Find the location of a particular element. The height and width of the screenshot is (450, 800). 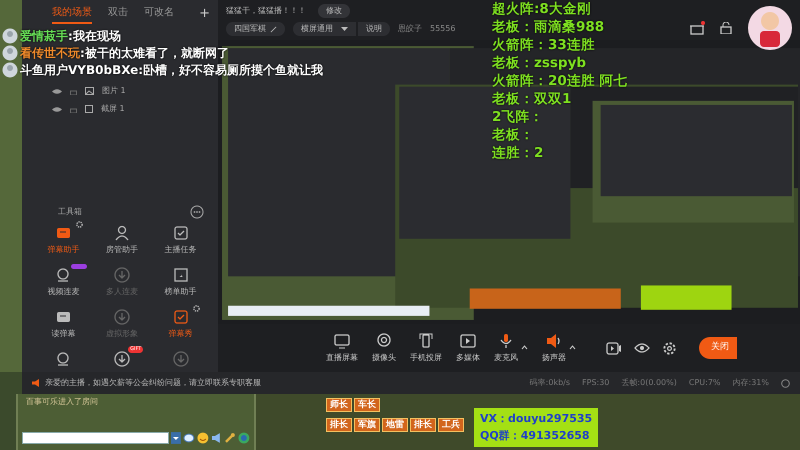

overlay-text: 2飞阵： is located at coordinates (518, 117).